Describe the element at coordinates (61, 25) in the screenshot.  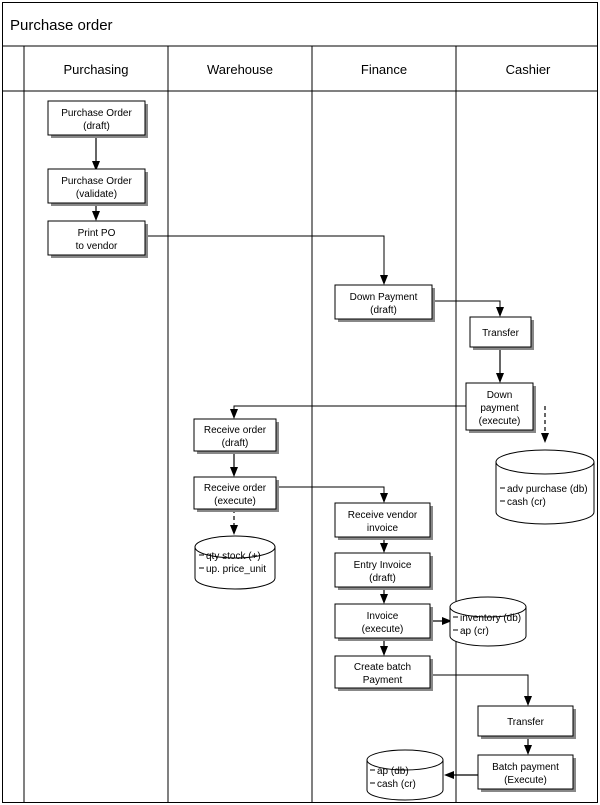
I see `diagram-title: Purchase order` at that location.